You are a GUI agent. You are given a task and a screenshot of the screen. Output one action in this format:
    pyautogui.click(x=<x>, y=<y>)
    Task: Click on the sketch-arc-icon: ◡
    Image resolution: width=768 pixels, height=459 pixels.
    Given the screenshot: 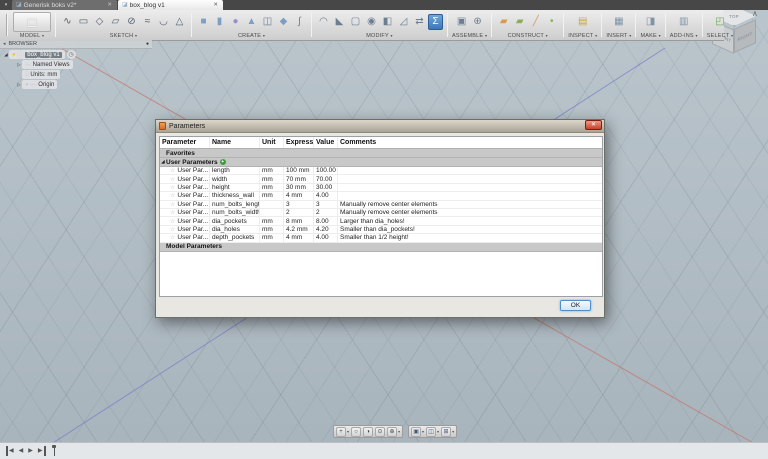 What is the action you would take?
    pyautogui.click(x=163, y=22)
    